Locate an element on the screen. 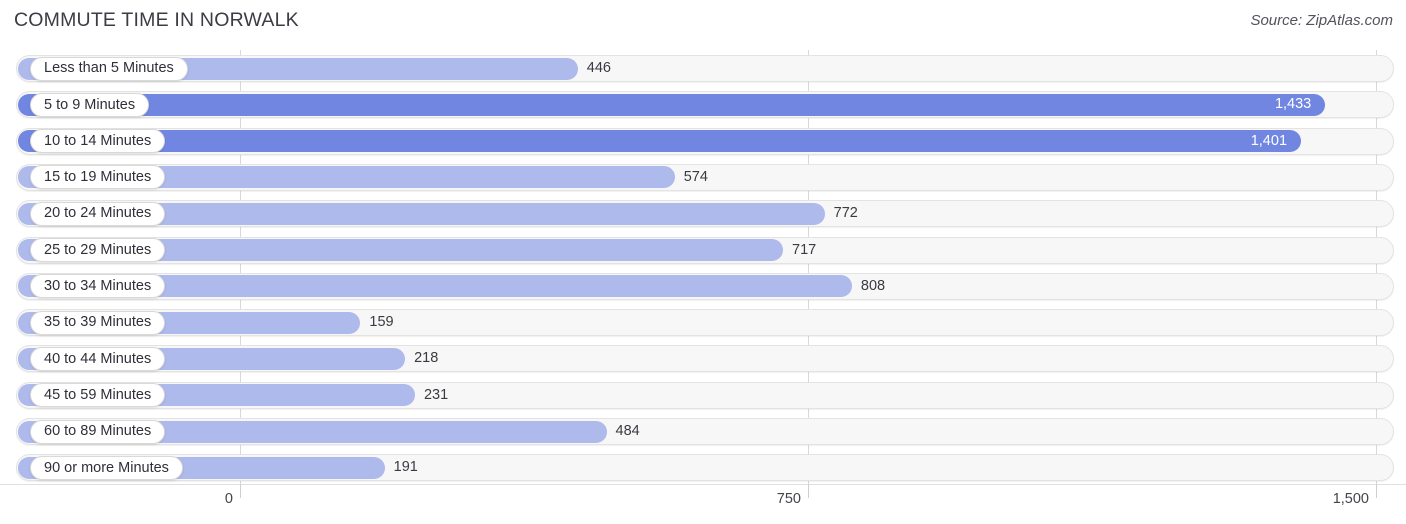 The width and height of the screenshot is (1406, 524). bar-row: 574 15 to 19 Minutes is located at coordinates (703, 178).